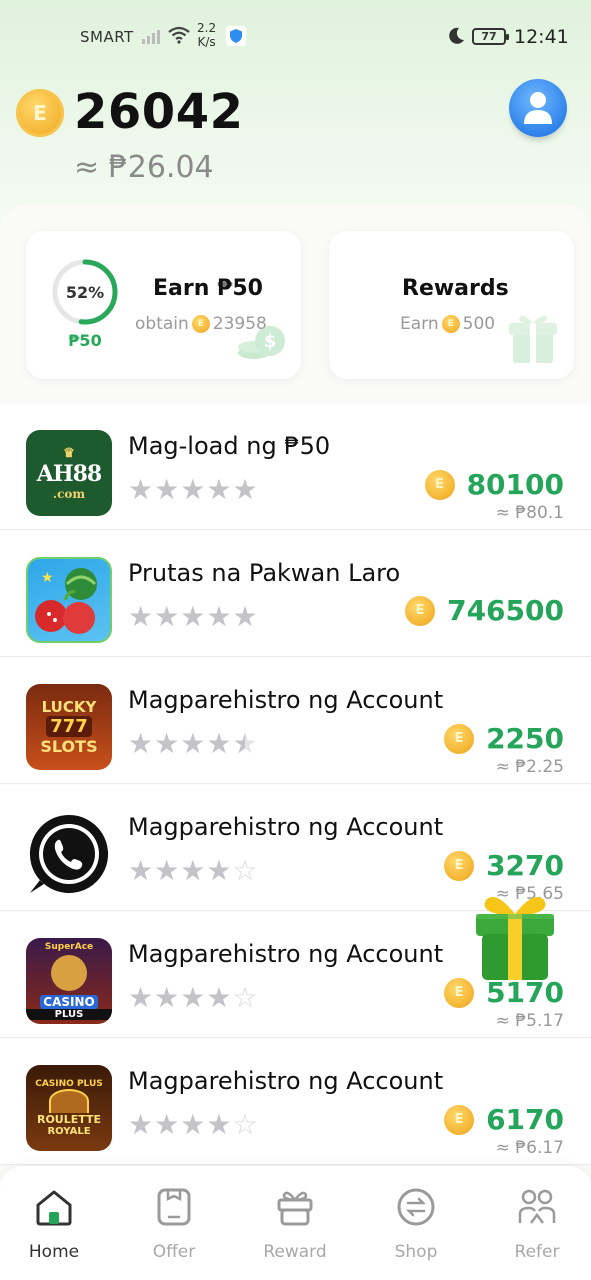 The height and width of the screenshot is (1280, 591). Describe the element at coordinates (85, 340) in the screenshot. I see `progress-amount: ₱50` at that location.